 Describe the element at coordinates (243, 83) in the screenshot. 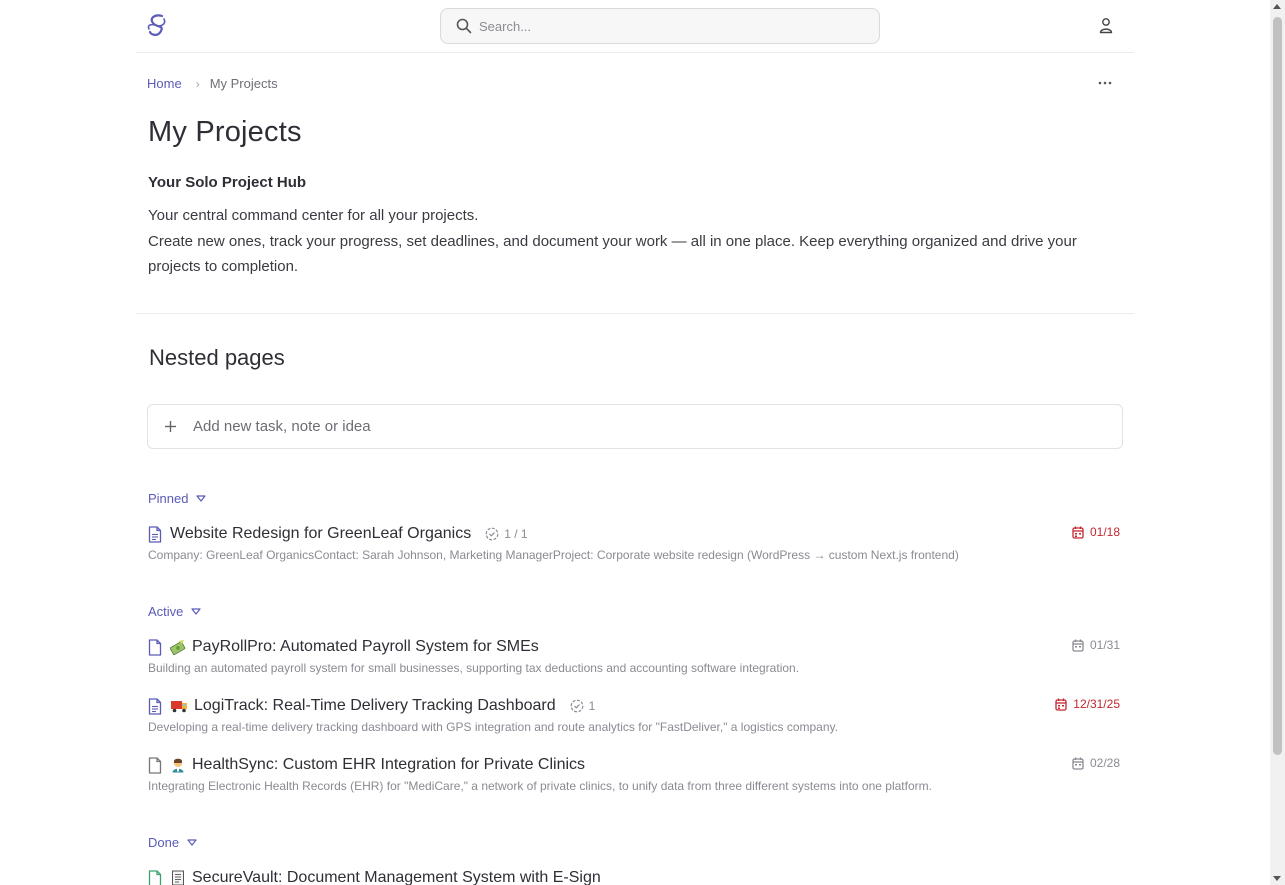

I see `breadcrumb-current: My Projects` at that location.